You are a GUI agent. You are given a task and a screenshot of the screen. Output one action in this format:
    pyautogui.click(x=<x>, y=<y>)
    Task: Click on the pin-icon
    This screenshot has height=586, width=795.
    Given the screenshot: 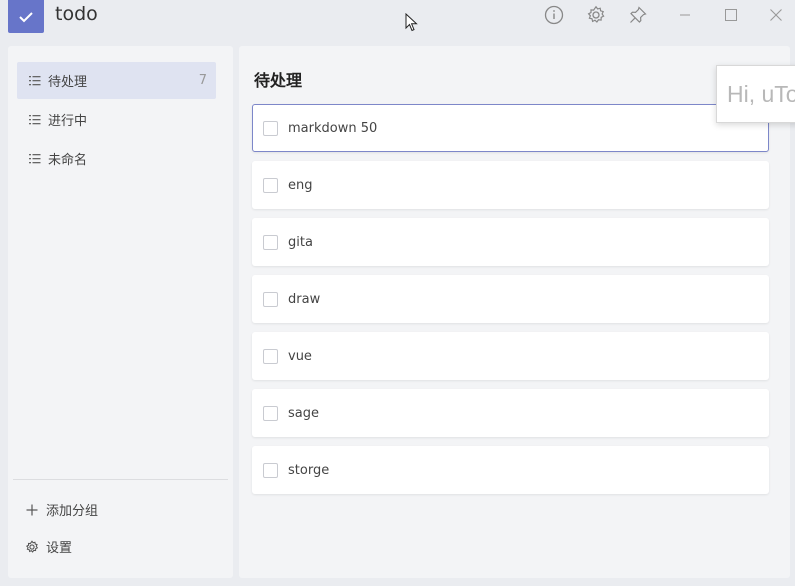 What is the action you would take?
    pyautogui.click(x=638, y=14)
    